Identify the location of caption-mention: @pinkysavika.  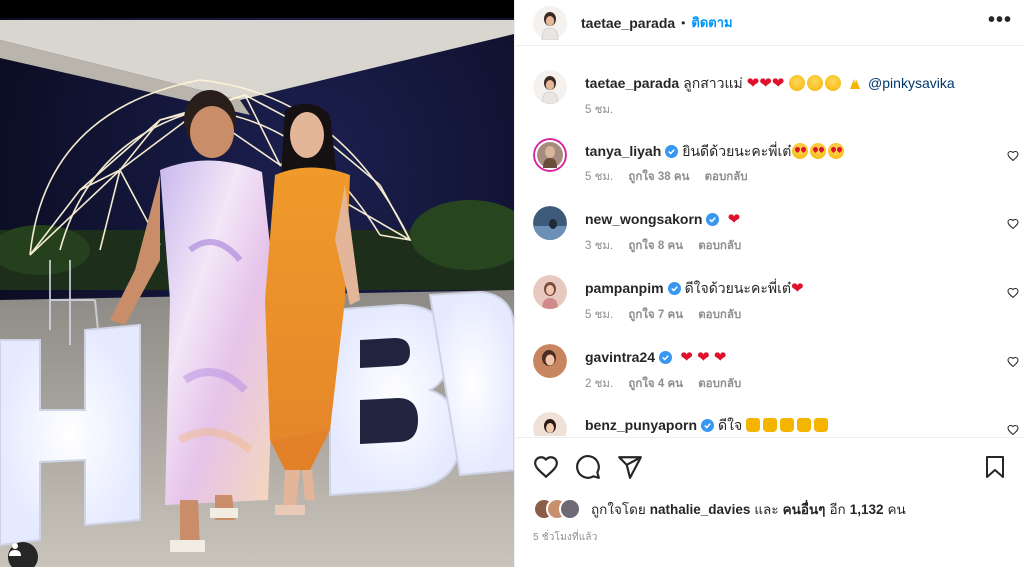
(911, 83).